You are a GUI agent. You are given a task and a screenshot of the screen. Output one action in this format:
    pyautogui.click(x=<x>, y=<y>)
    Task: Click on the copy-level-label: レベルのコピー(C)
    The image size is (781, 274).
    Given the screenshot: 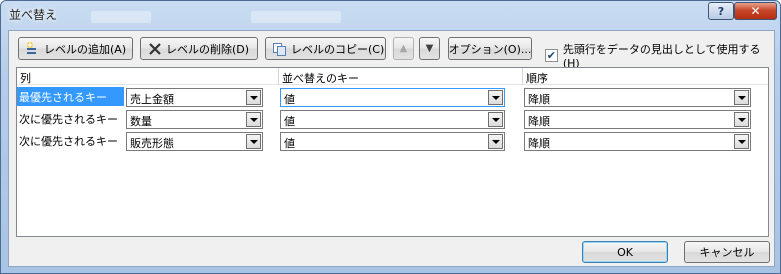 What is the action you would take?
    pyautogui.click(x=338, y=49)
    